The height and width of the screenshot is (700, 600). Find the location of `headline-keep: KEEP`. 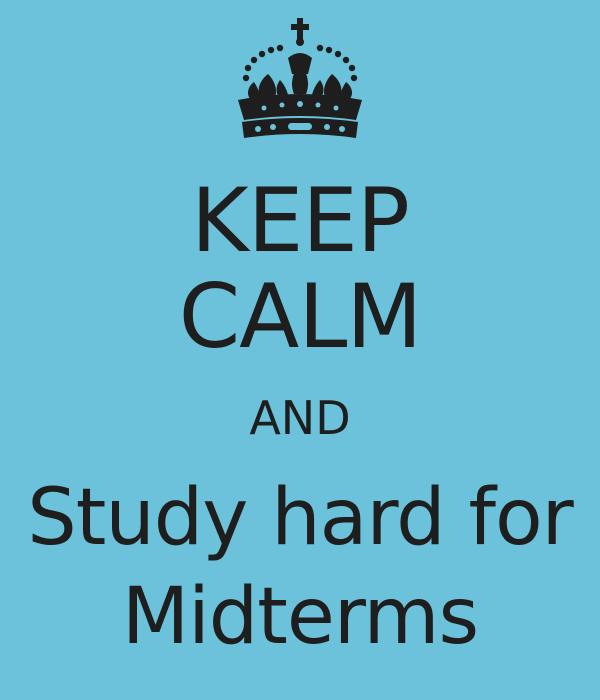

headline-keep: KEEP is located at coordinates (300, 220).